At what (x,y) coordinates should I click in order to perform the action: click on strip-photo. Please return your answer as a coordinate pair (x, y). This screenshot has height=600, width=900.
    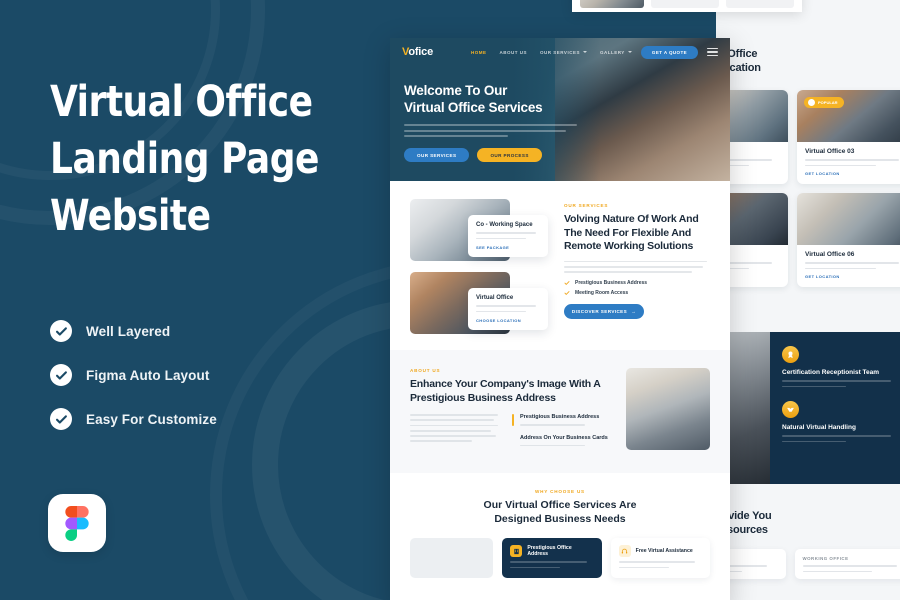
    Looking at the image, I should click on (612, 4).